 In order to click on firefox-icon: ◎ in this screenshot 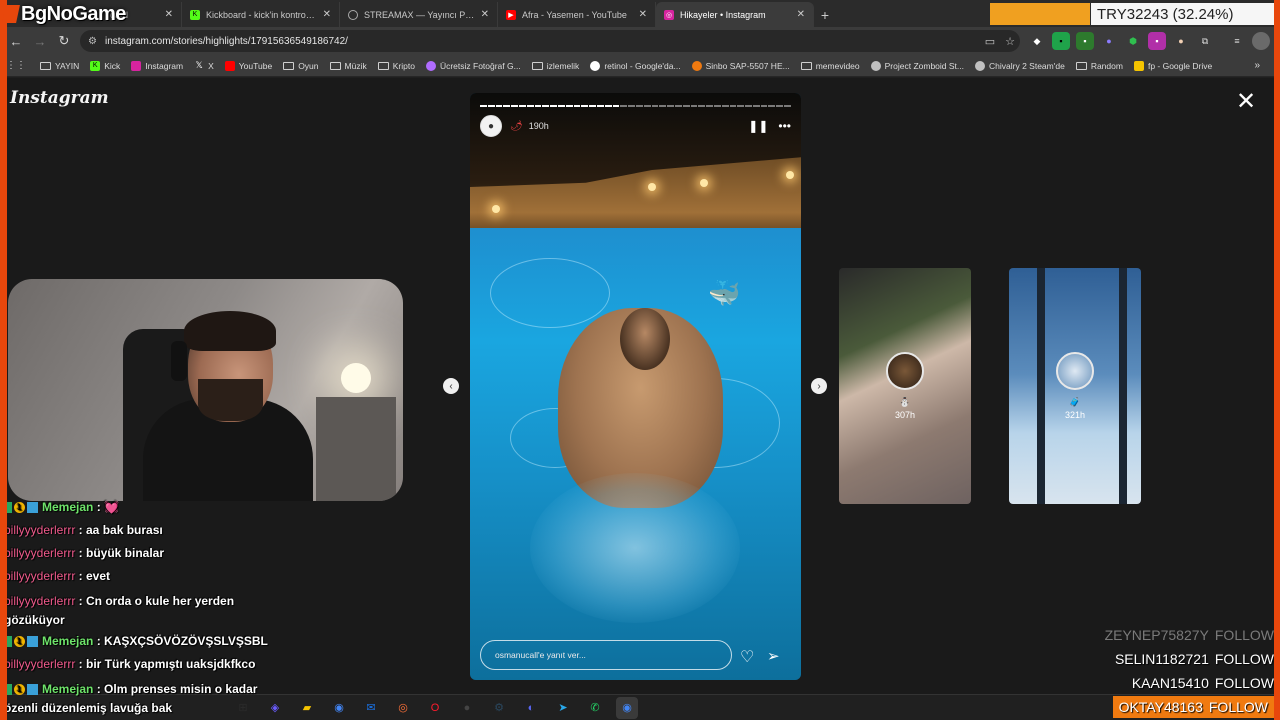, I will do `click(403, 708)`.